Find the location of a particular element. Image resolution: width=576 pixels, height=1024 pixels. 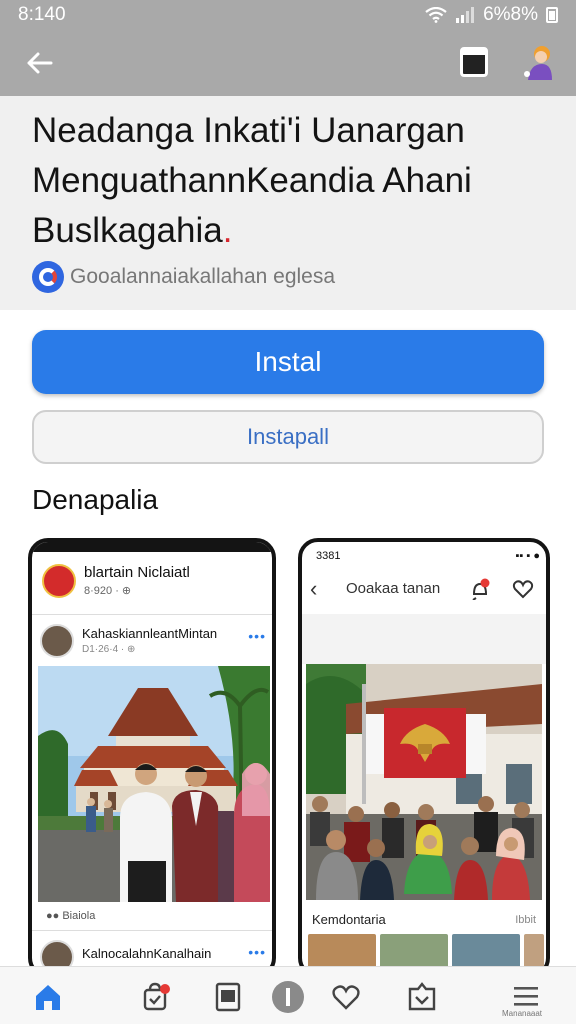

page-name: blartain Niclaiatl is located at coordinates (137, 572).